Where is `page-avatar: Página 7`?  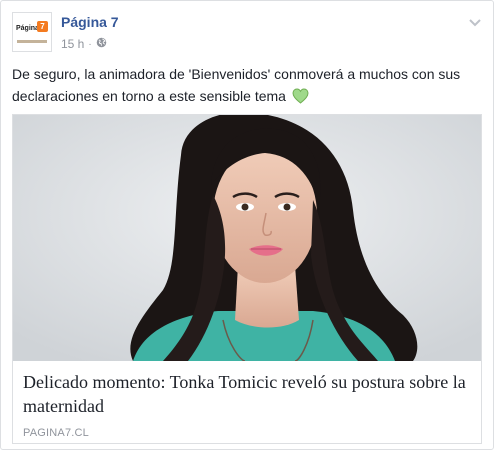 page-avatar: Página 7 is located at coordinates (32, 32).